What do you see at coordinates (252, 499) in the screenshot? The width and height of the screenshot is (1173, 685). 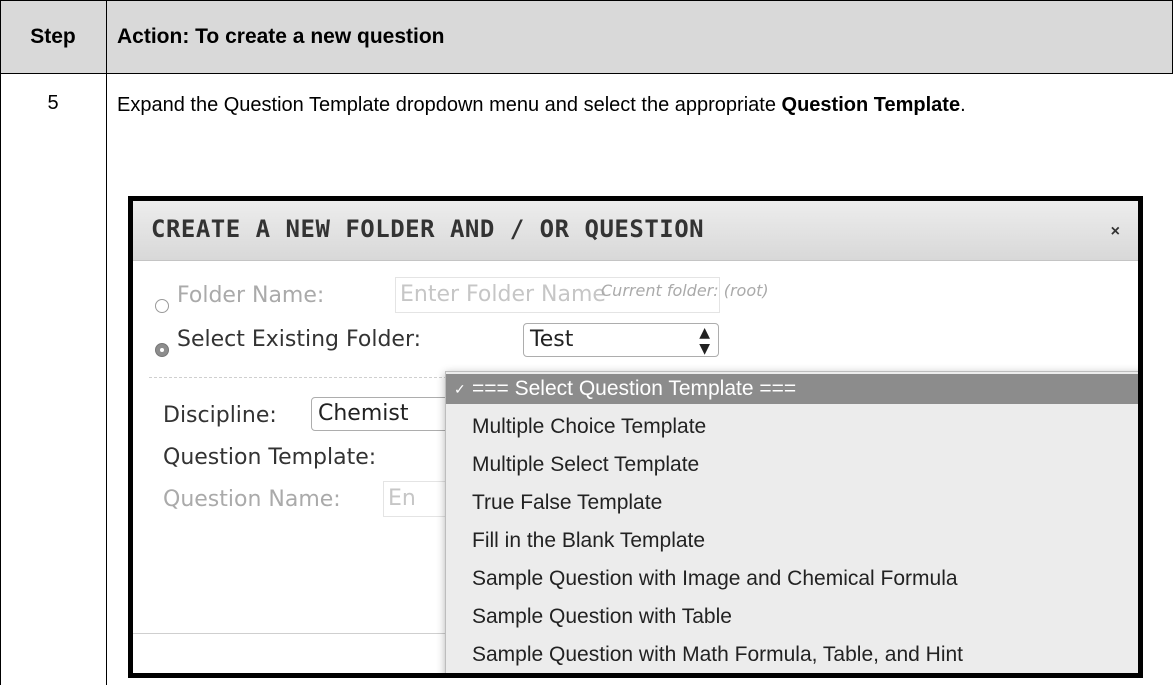 I see `question-name-label: Question Name:` at bounding box center [252, 499].